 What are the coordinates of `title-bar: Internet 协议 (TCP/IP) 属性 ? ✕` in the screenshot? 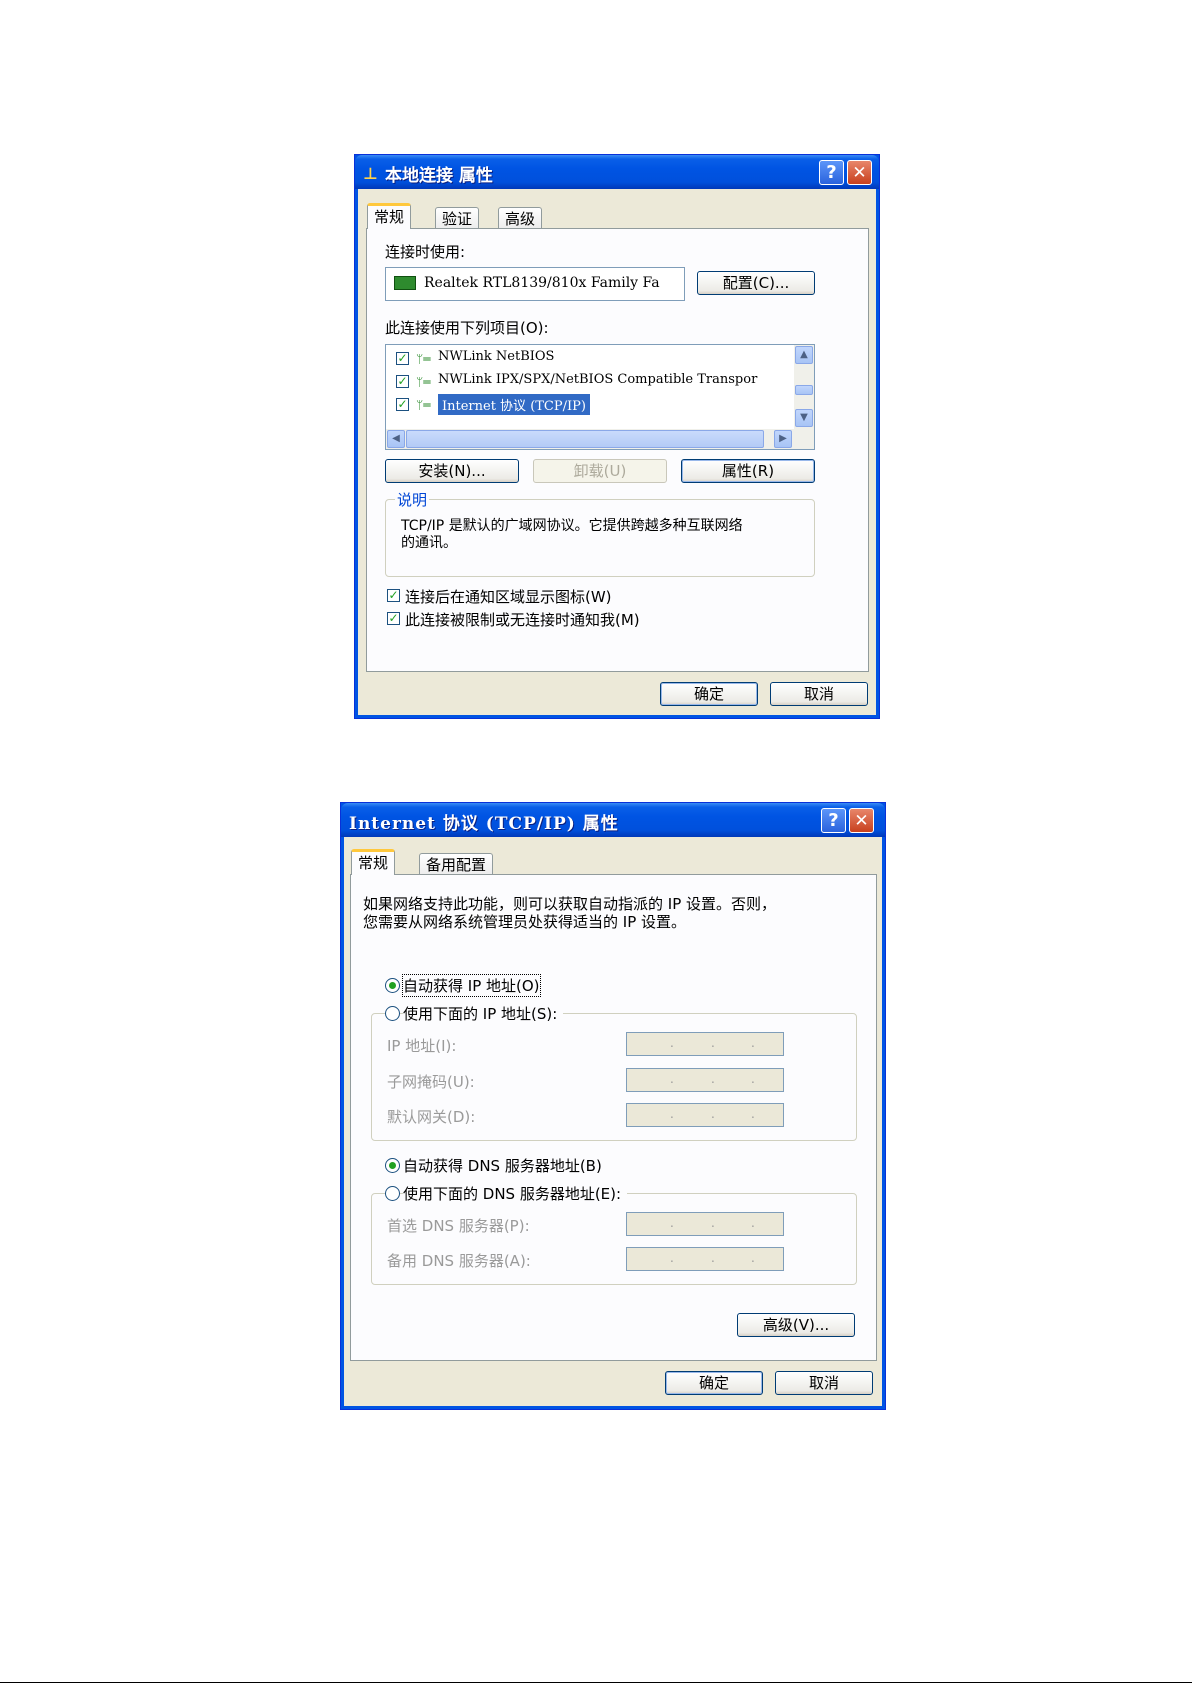 It's located at (613, 820).